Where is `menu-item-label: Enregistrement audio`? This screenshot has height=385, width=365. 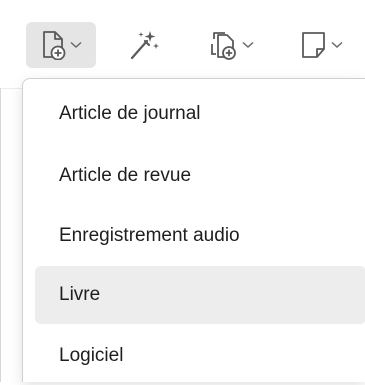 menu-item-label: Enregistrement audio is located at coordinates (149, 235).